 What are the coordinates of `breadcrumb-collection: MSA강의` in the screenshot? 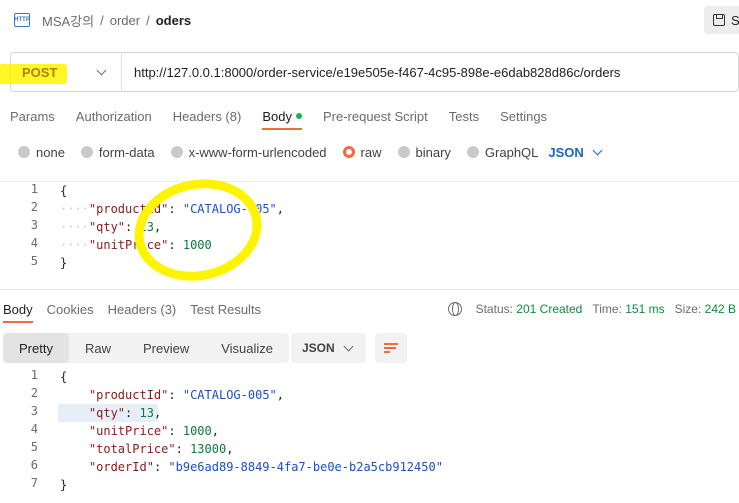 It's located at (68, 20).